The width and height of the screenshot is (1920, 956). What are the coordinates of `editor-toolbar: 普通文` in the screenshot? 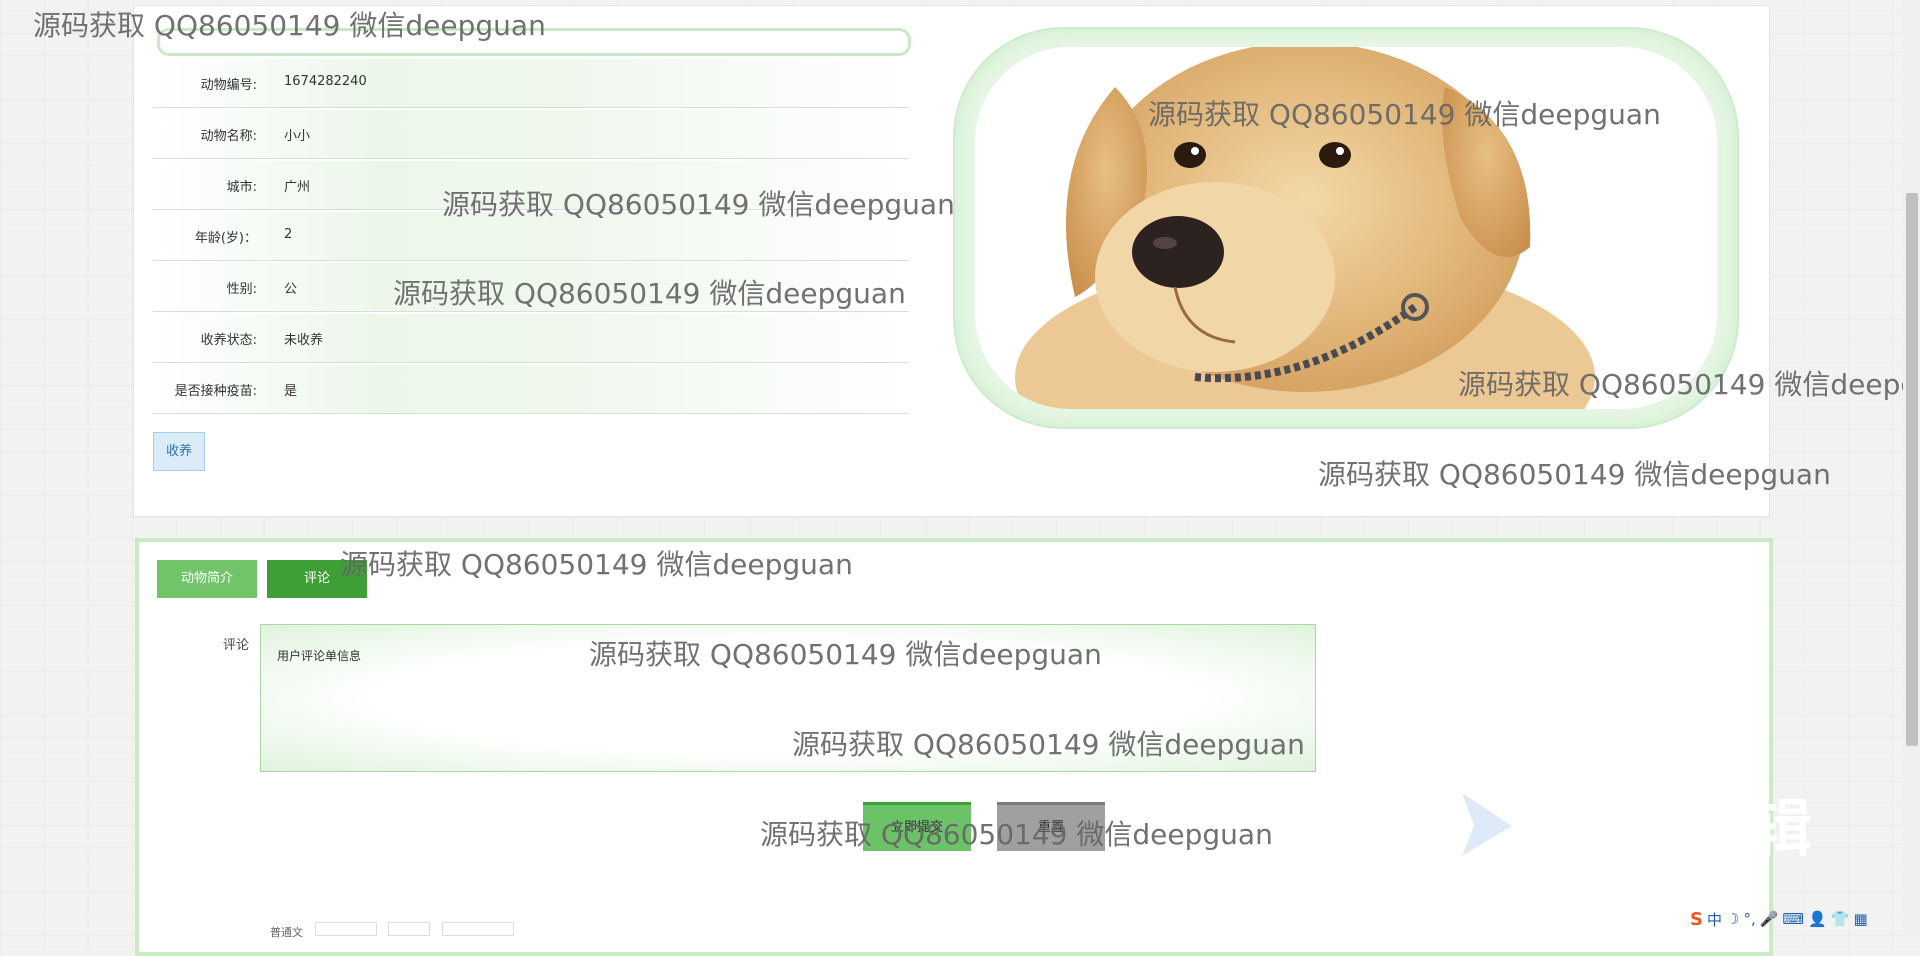 It's located at (396, 930).